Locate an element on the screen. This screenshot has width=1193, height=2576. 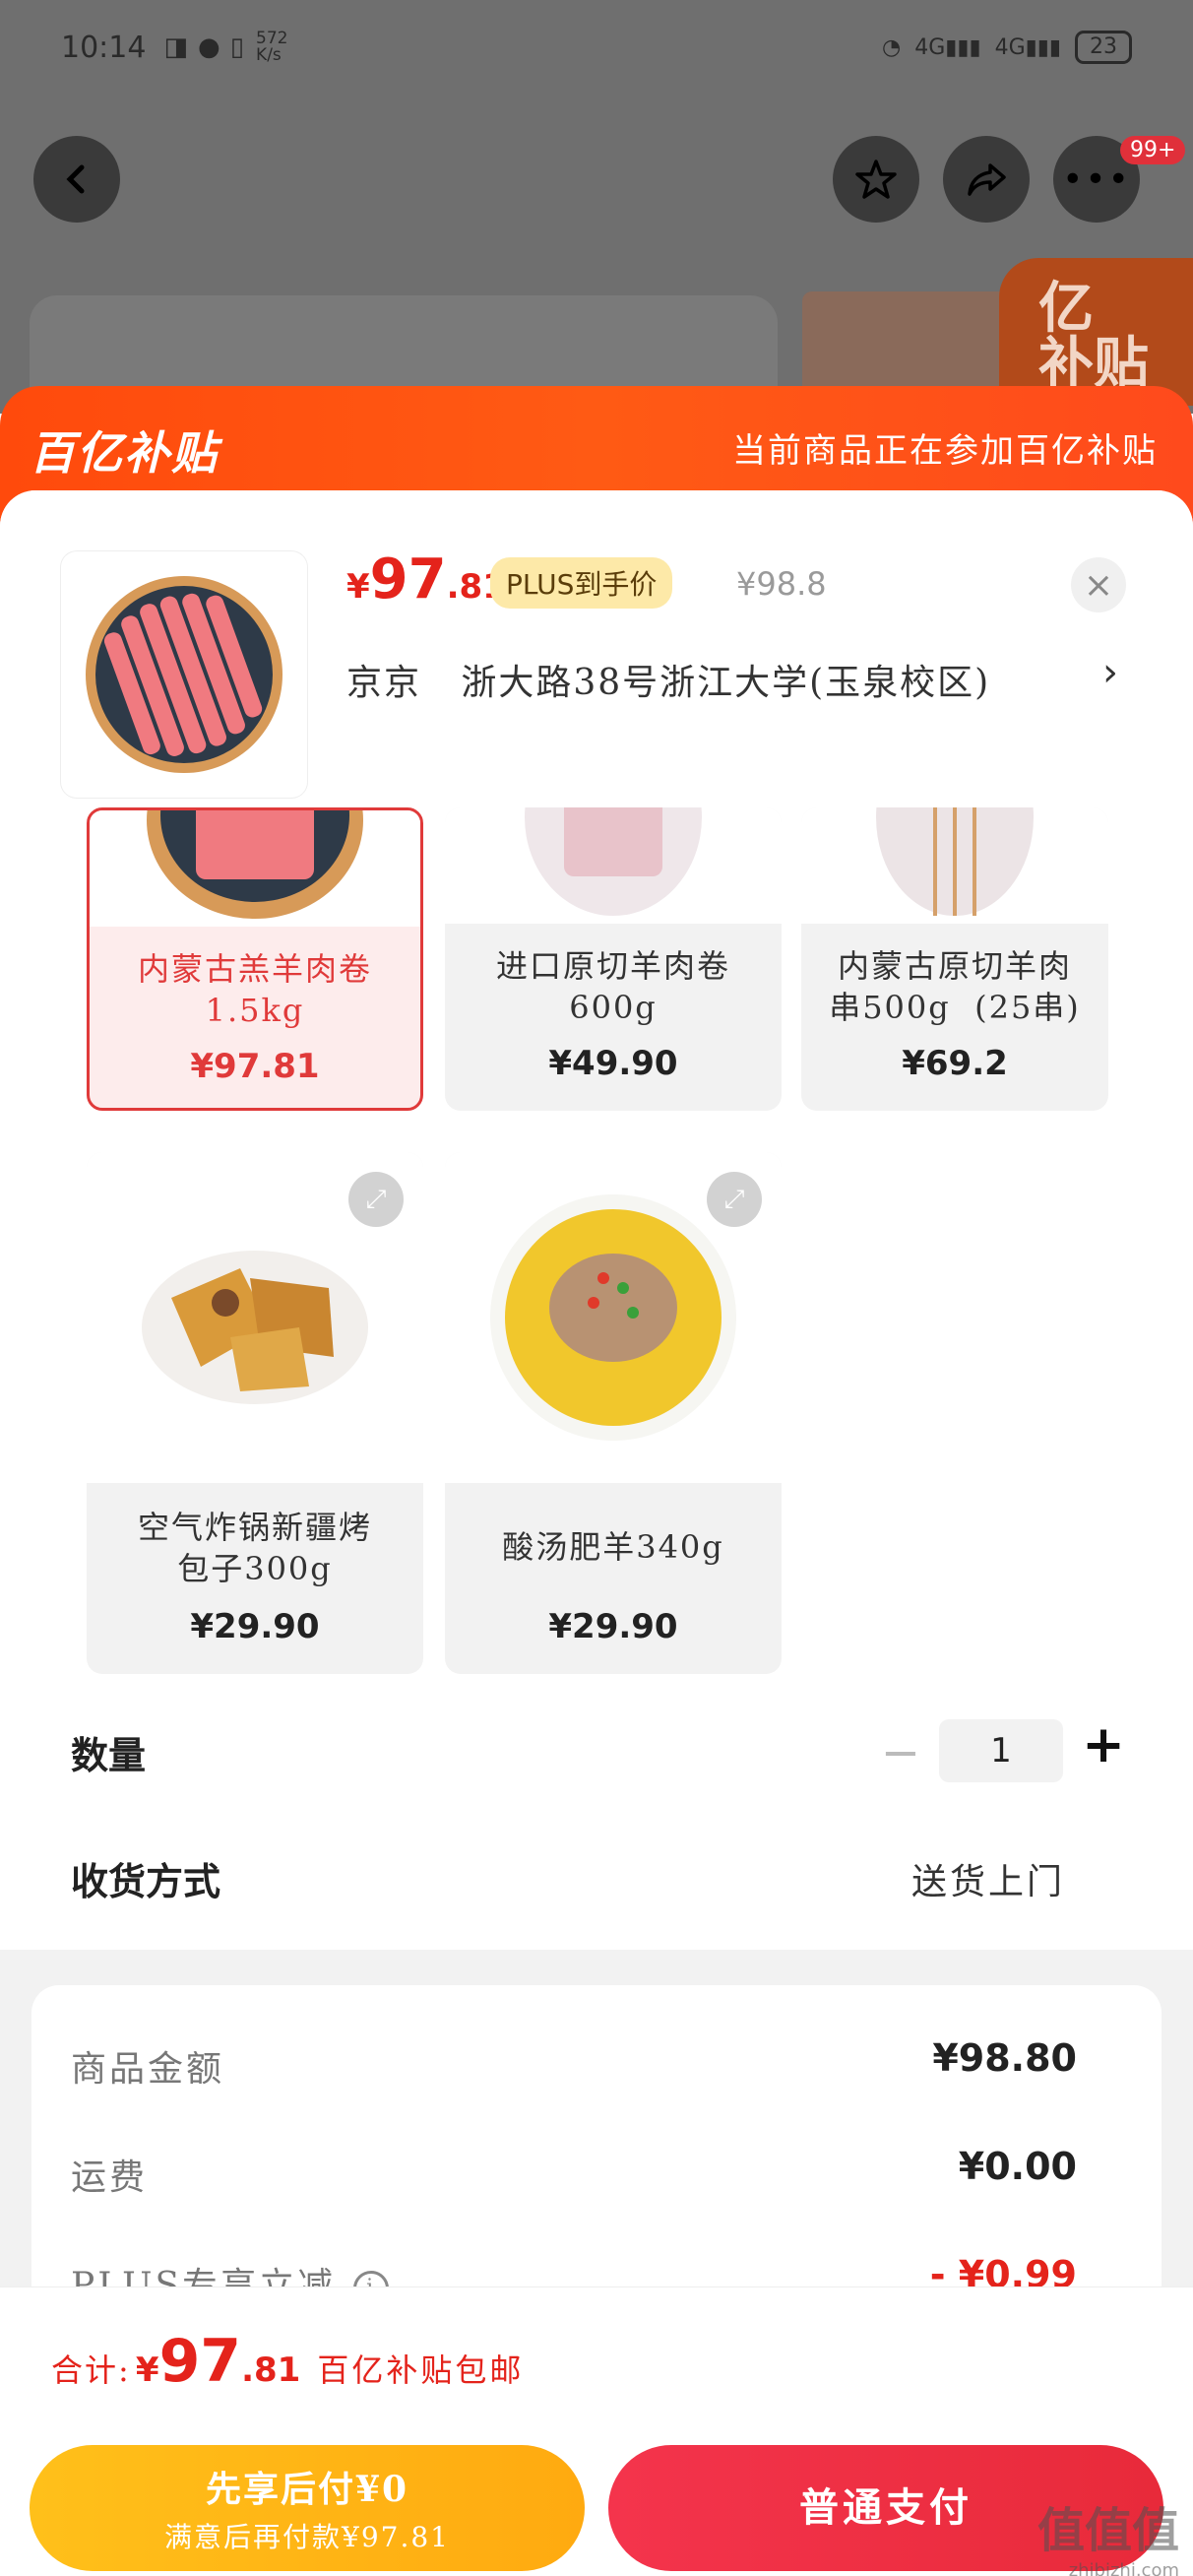
price-integer: 97 is located at coordinates (408, 579).